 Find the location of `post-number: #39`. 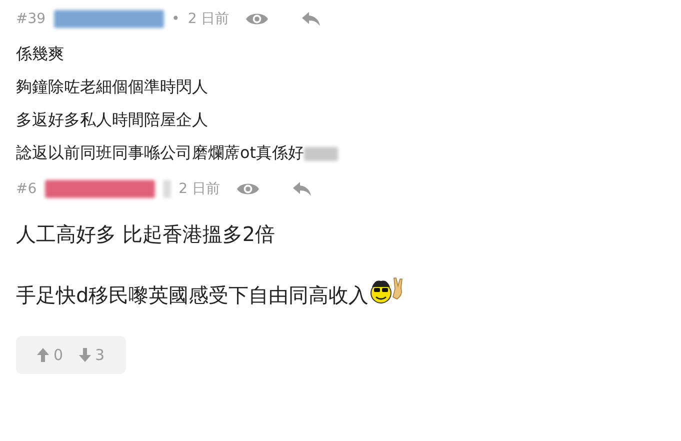

post-number: #39 is located at coordinates (31, 19).